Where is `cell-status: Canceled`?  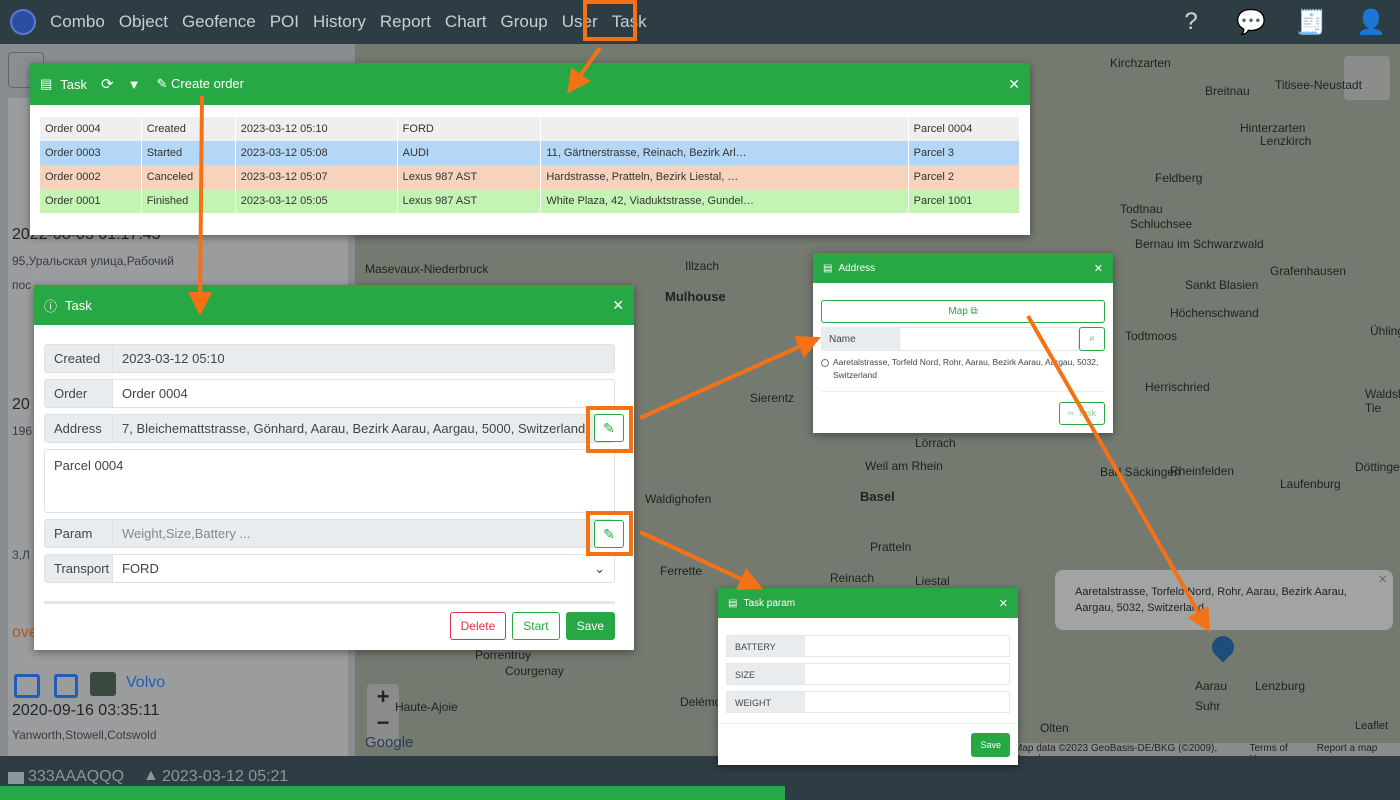
cell-status: Canceled is located at coordinates (188, 177).